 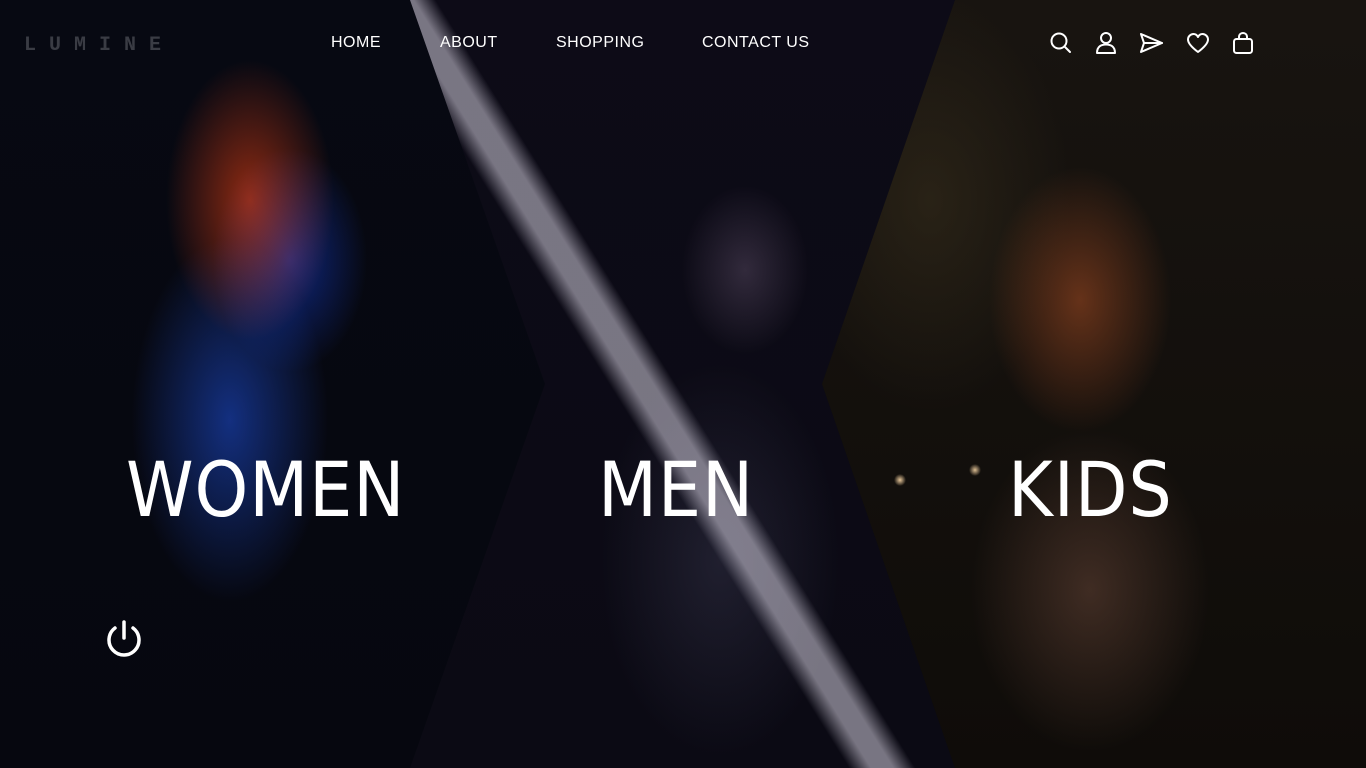 I want to click on nav-contact-us: CONTACT US, so click(x=756, y=43).